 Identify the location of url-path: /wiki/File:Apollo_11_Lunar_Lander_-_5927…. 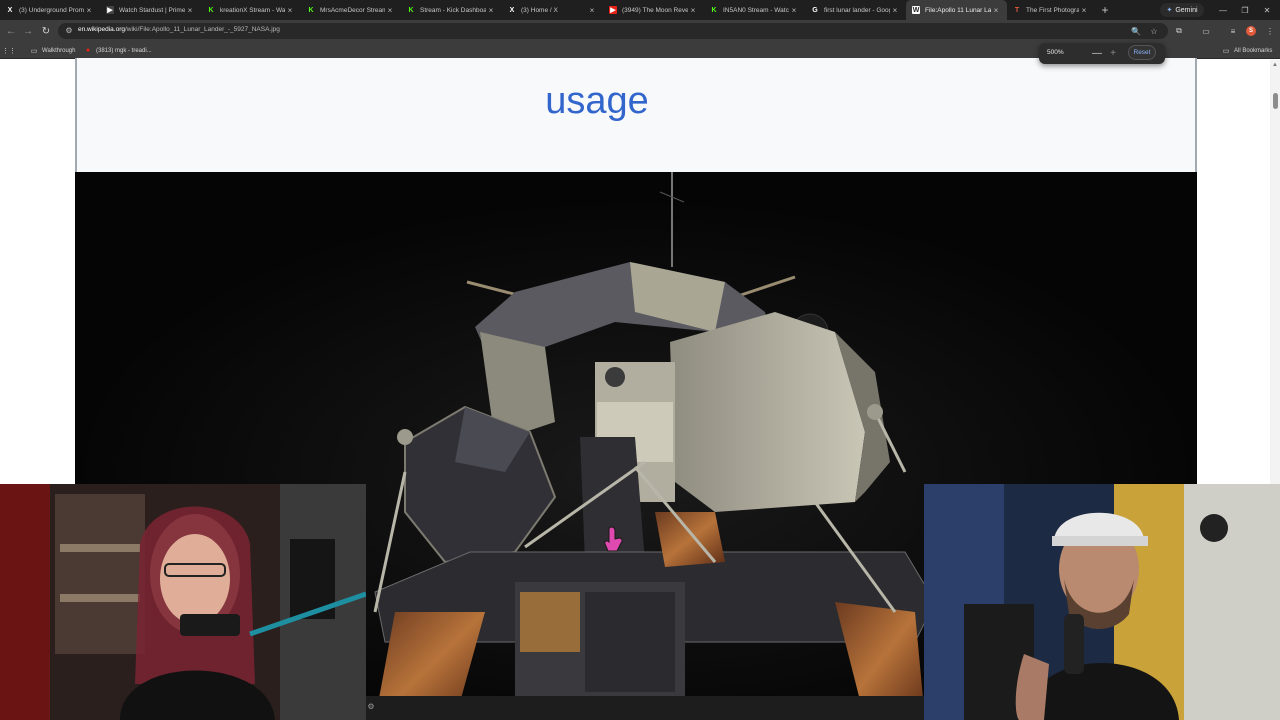
(202, 29).